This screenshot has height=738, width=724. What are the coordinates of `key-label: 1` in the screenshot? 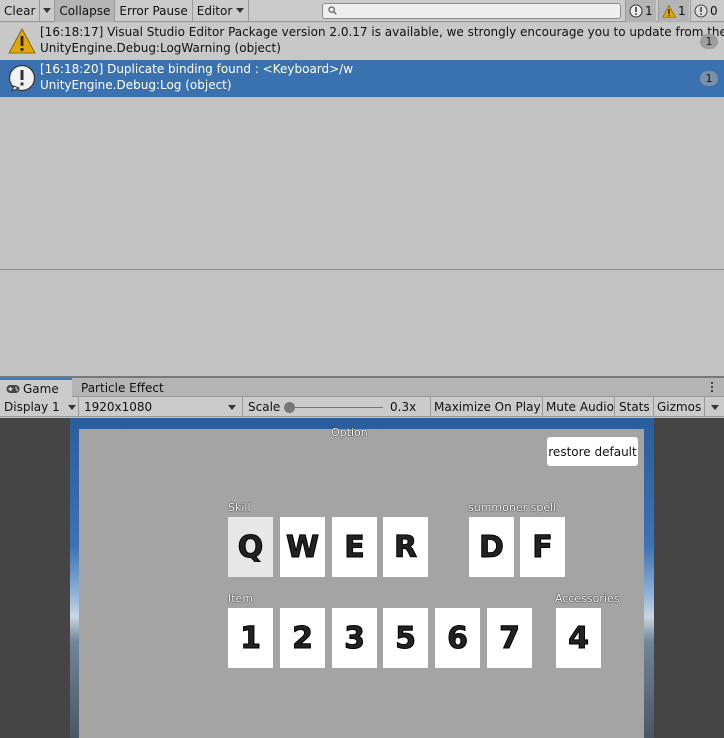 It's located at (251, 638).